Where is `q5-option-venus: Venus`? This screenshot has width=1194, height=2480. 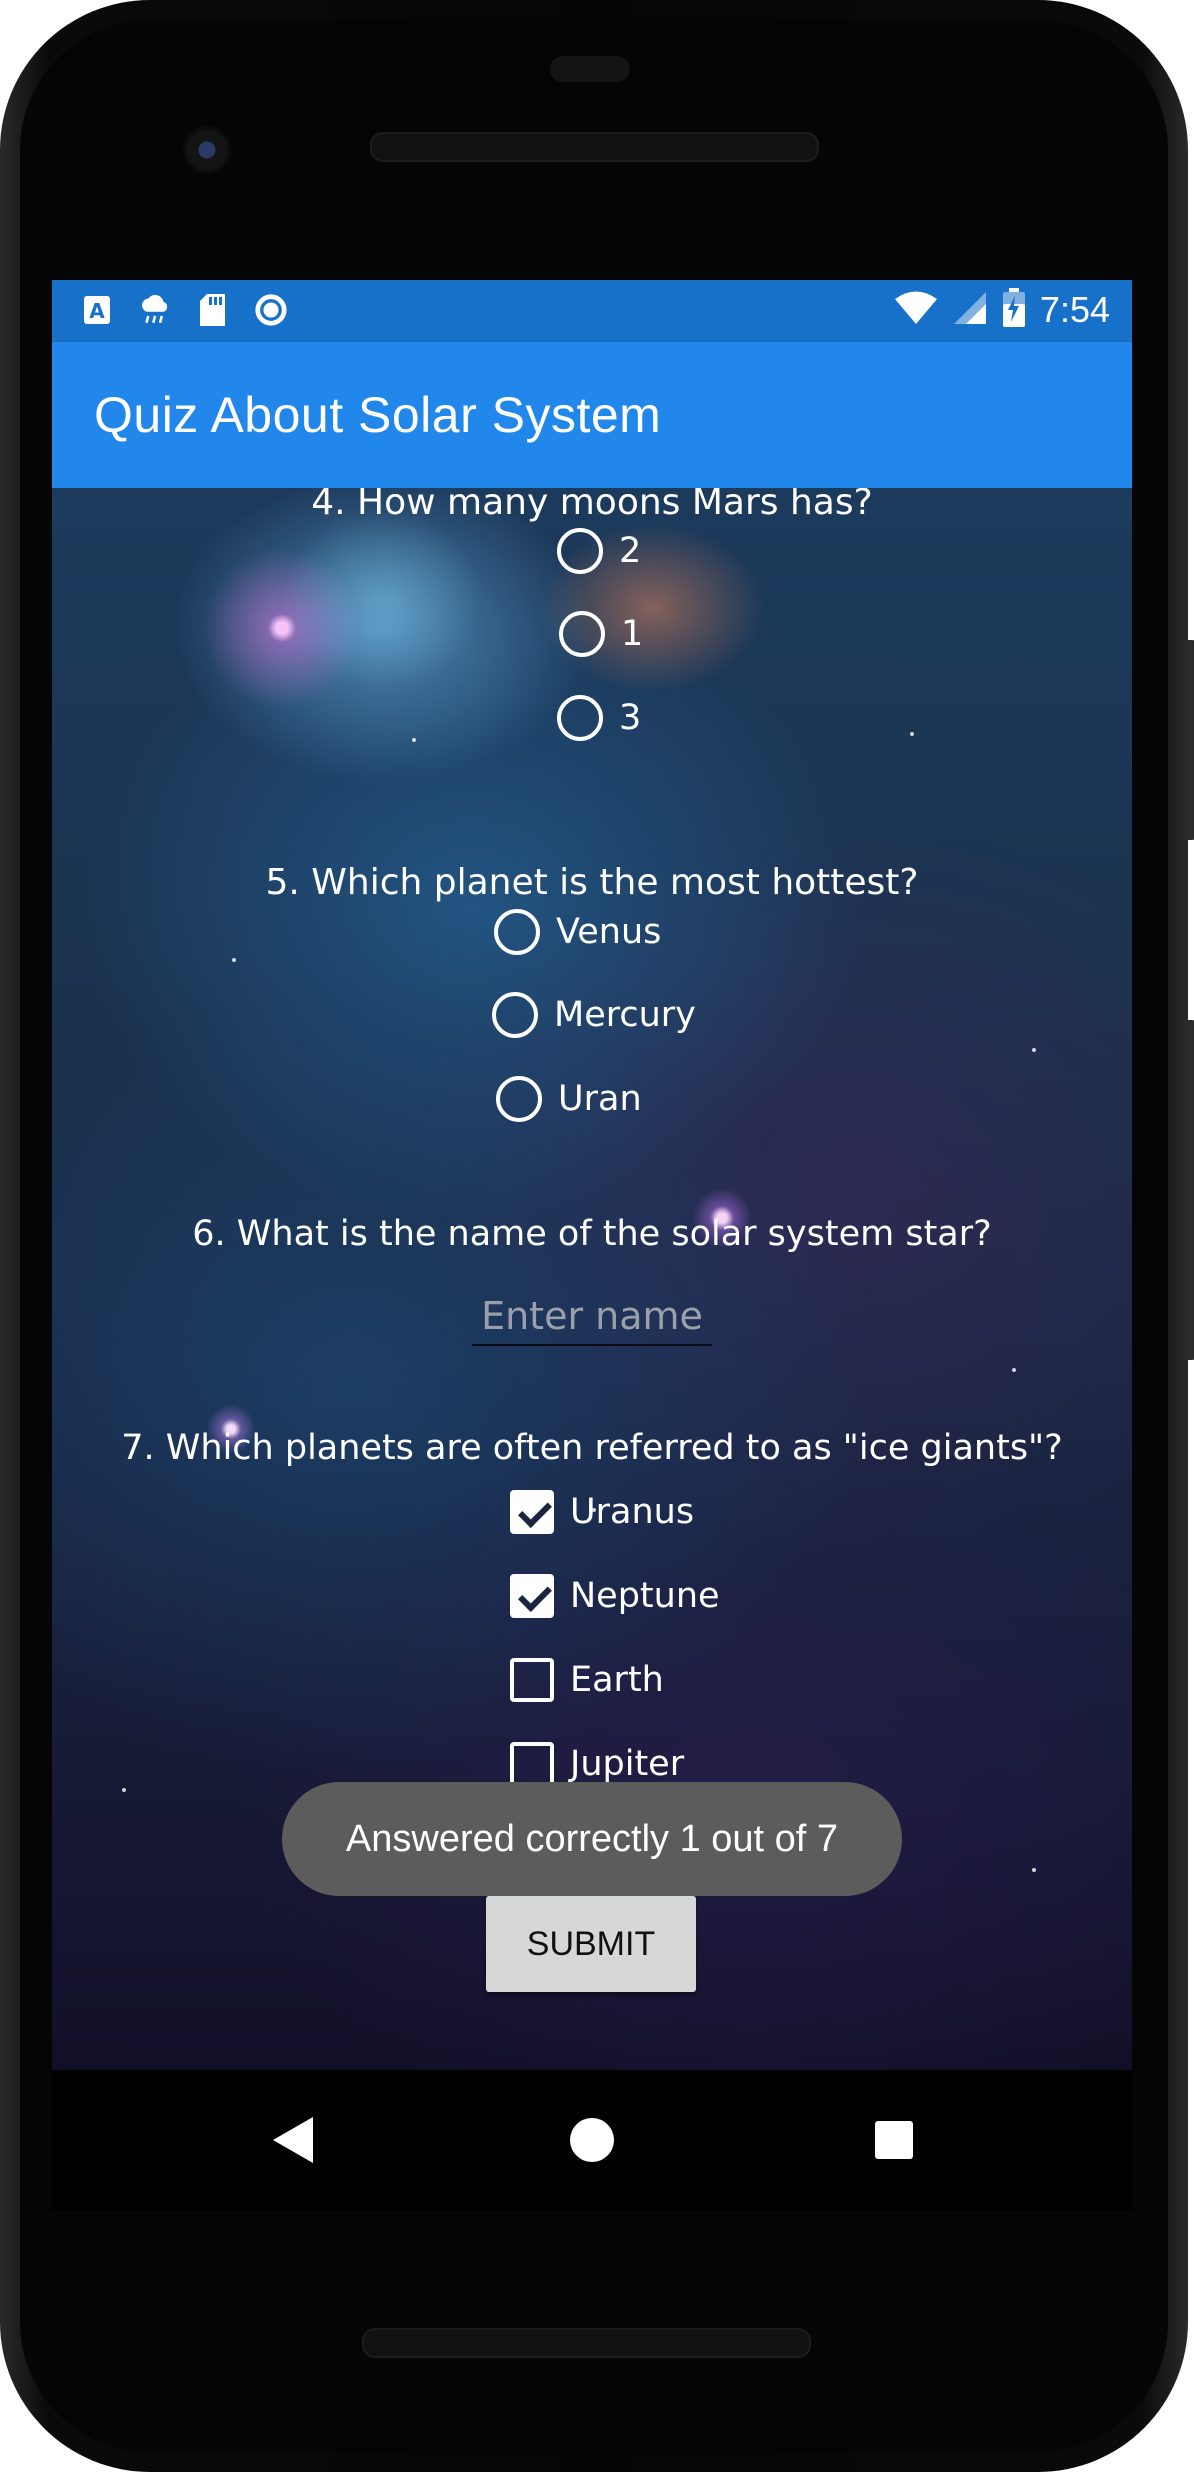 q5-option-venus: Venus is located at coordinates (577, 932).